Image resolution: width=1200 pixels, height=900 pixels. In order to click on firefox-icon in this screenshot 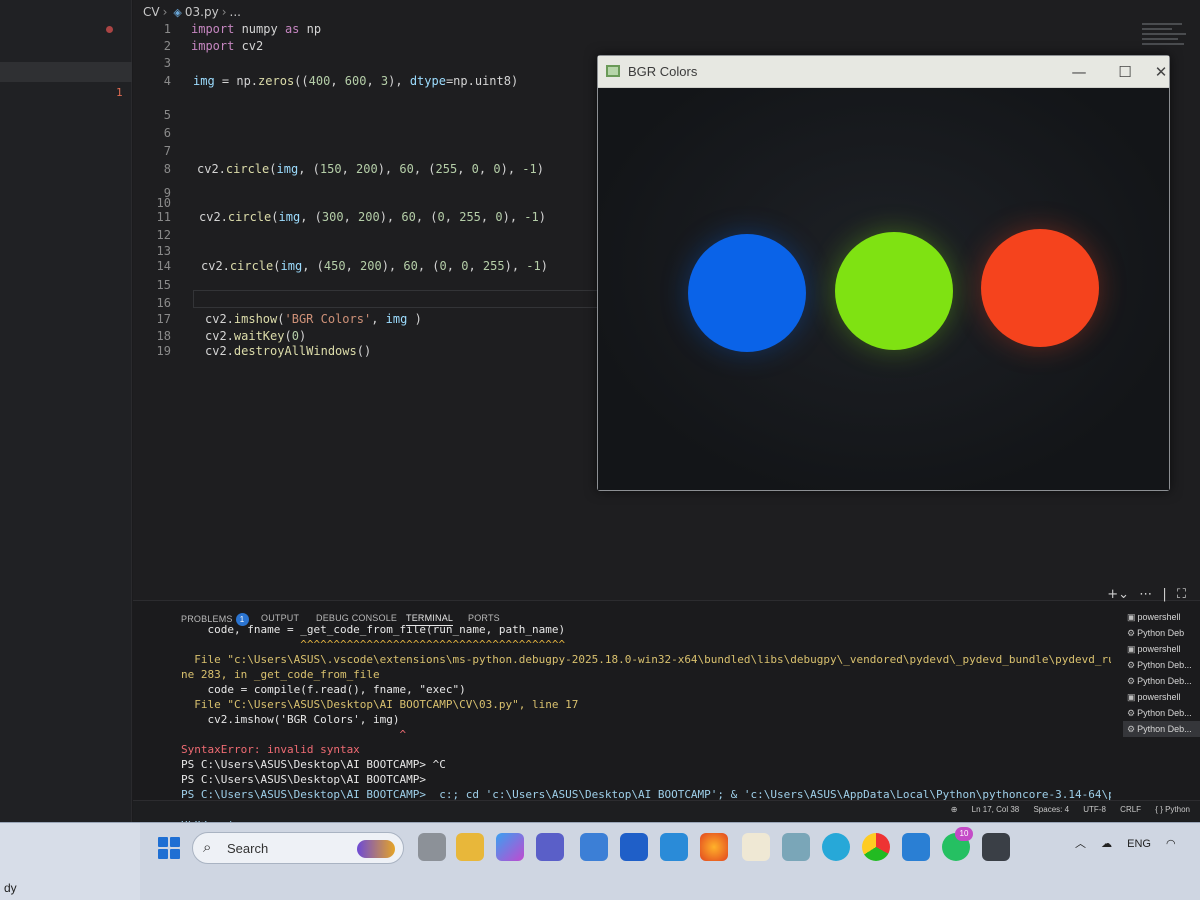, I will do `click(714, 847)`.